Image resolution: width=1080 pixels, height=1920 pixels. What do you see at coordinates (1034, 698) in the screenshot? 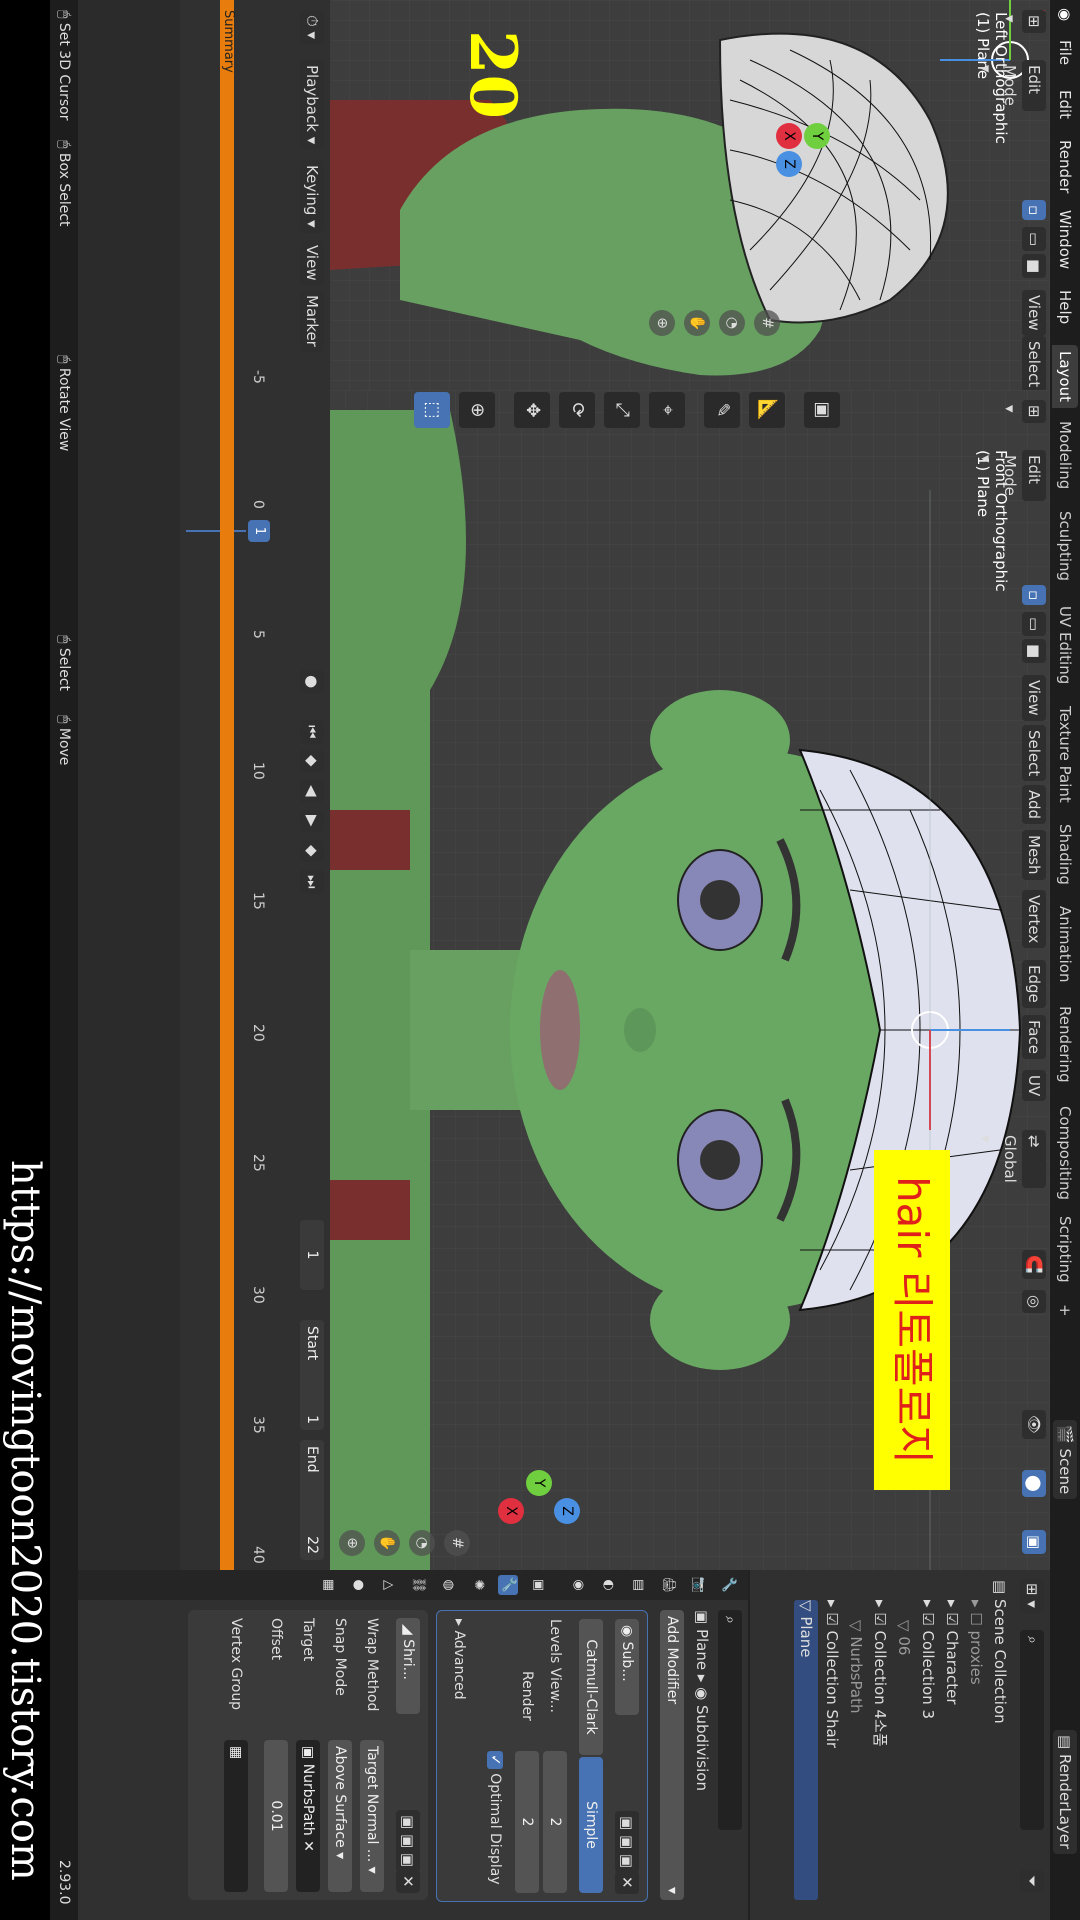
I see `menu-view: View` at bounding box center [1034, 698].